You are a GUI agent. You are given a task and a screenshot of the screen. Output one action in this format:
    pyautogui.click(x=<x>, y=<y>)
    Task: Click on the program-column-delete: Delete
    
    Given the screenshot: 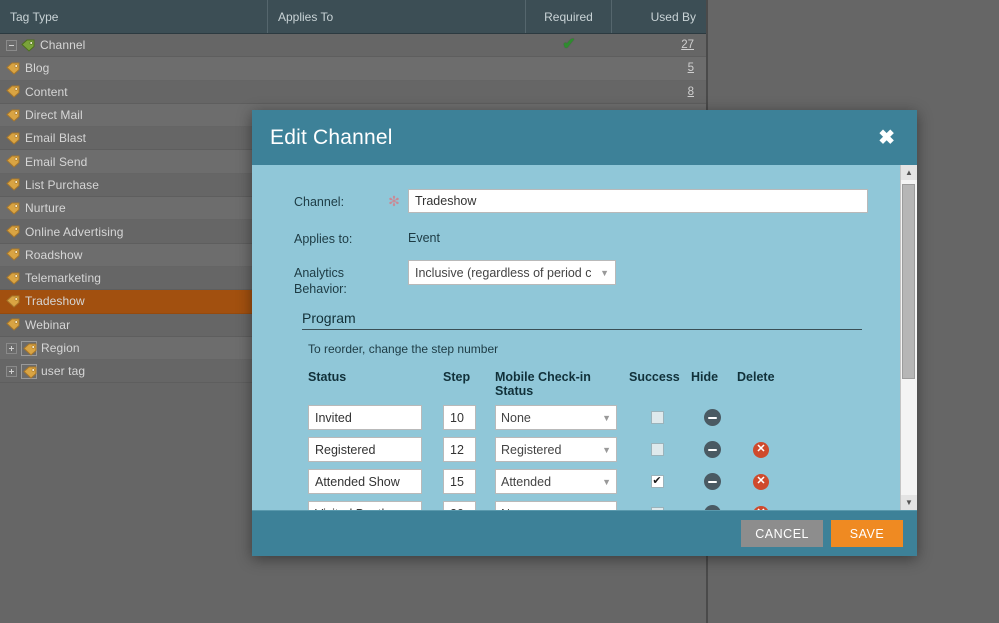 What is the action you would take?
    pyautogui.click(x=756, y=377)
    